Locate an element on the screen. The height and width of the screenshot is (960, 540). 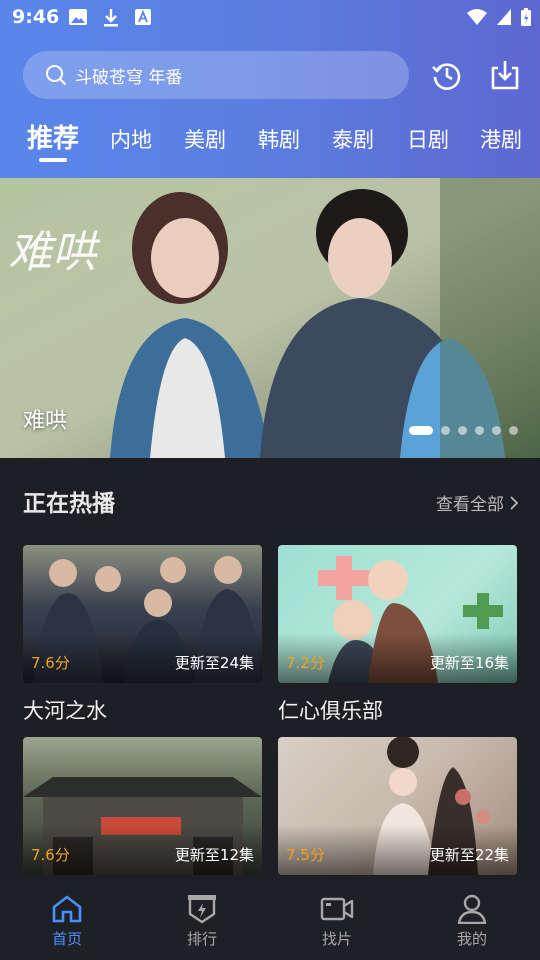
font-notification-icon is located at coordinates (143, 17).